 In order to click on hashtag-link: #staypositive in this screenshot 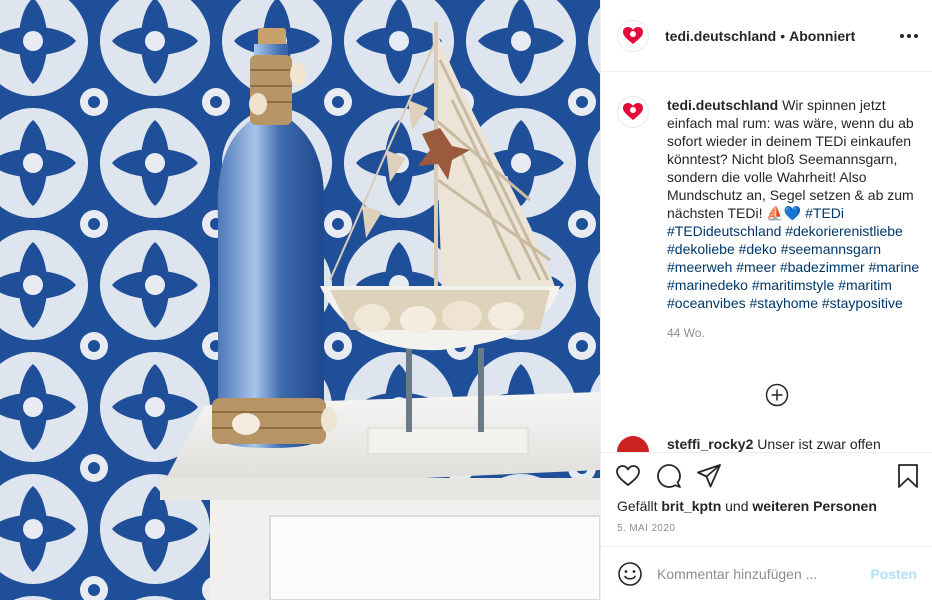, I will do `click(862, 303)`.